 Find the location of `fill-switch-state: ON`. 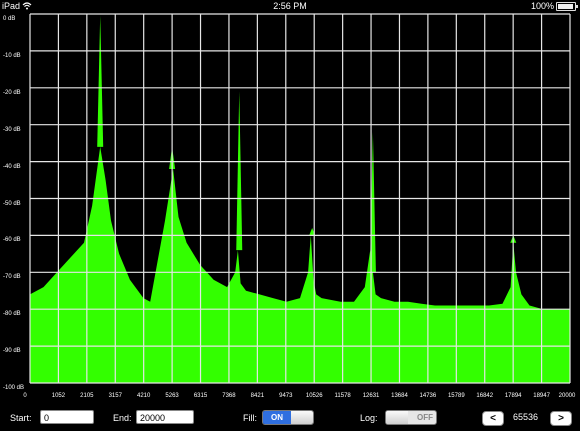

fill-switch-state: ON is located at coordinates (277, 417).